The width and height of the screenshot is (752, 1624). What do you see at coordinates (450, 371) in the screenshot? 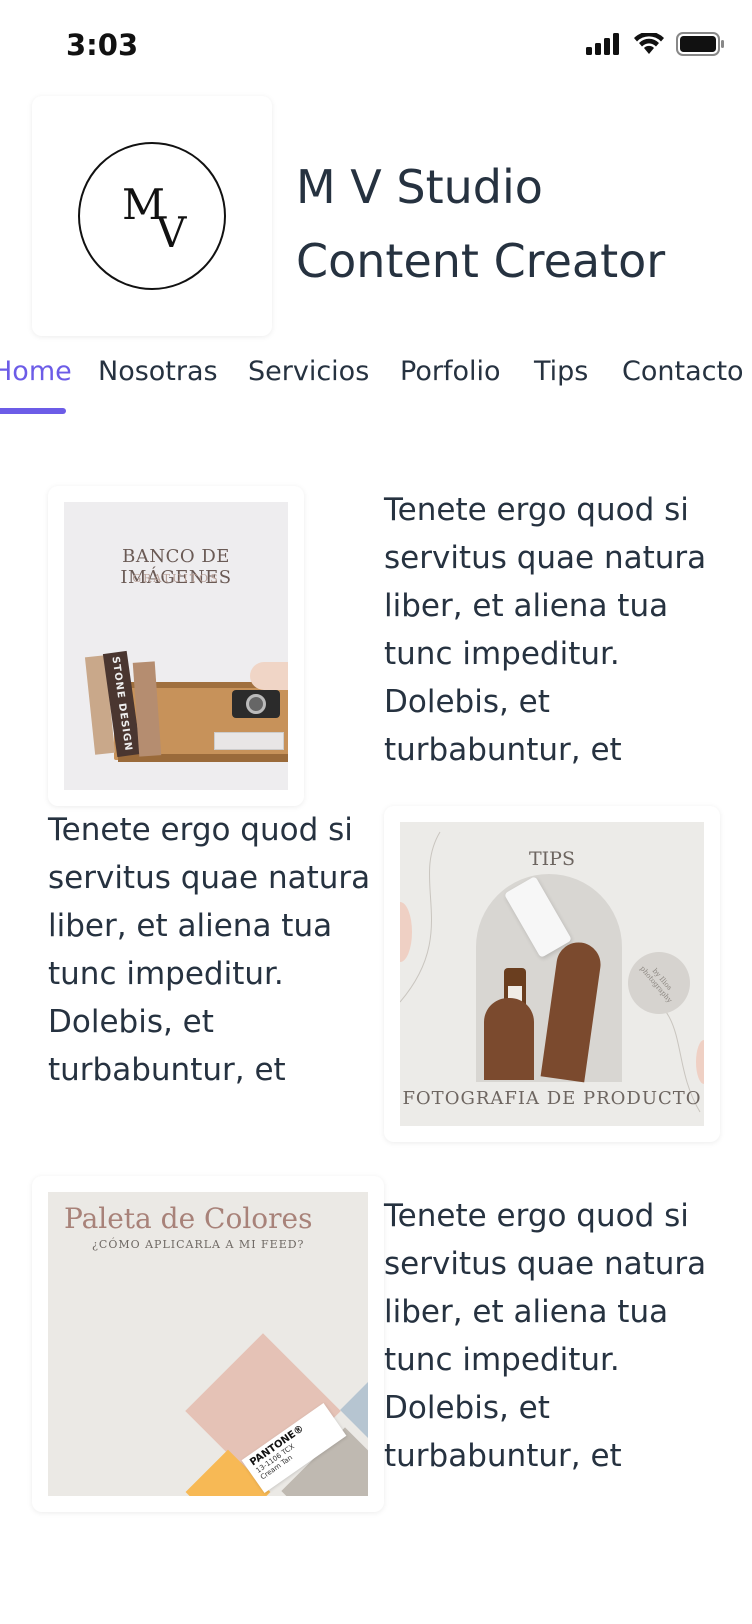
I see `nav-item-porfolio: Porfolio` at bounding box center [450, 371].